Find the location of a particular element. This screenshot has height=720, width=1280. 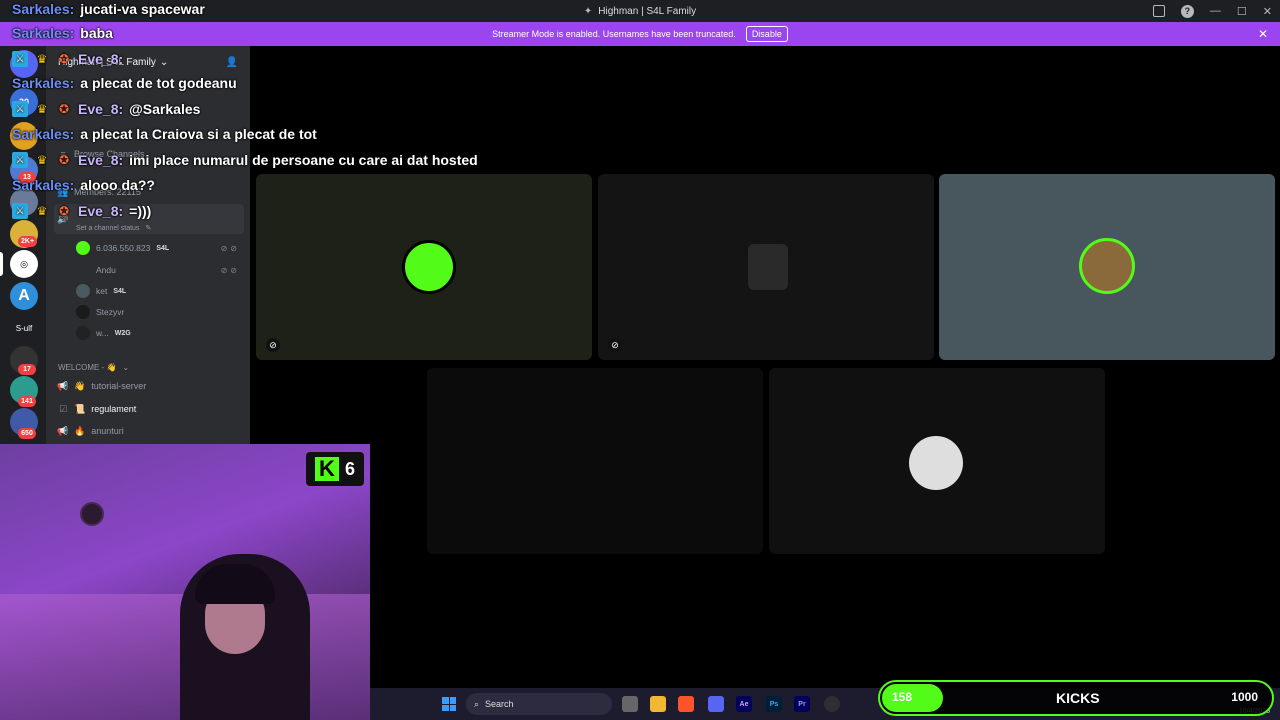

banner-close-icon: ✕ is located at coordinates (1263, 34).